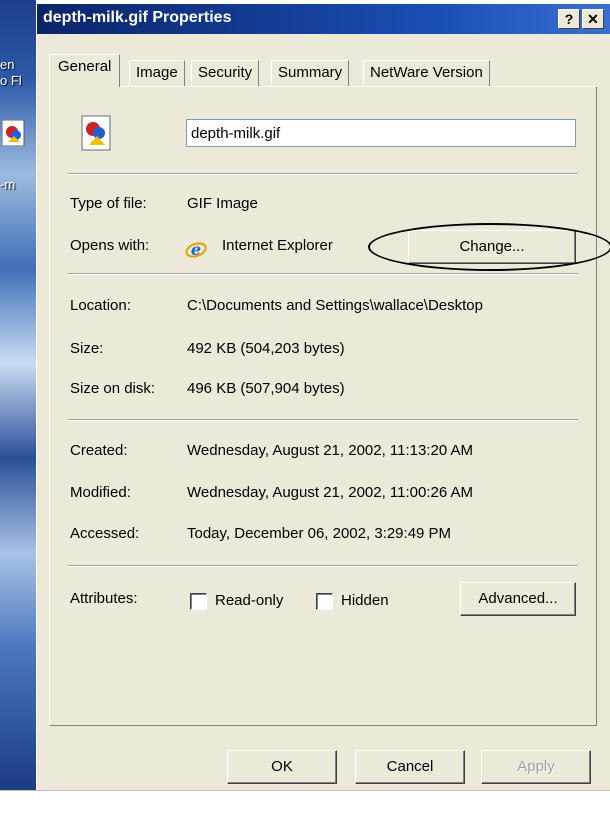  What do you see at coordinates (365, 600) in the screenshot?
I see `hidden-label: Hidden` at bounding box center [365, 600].